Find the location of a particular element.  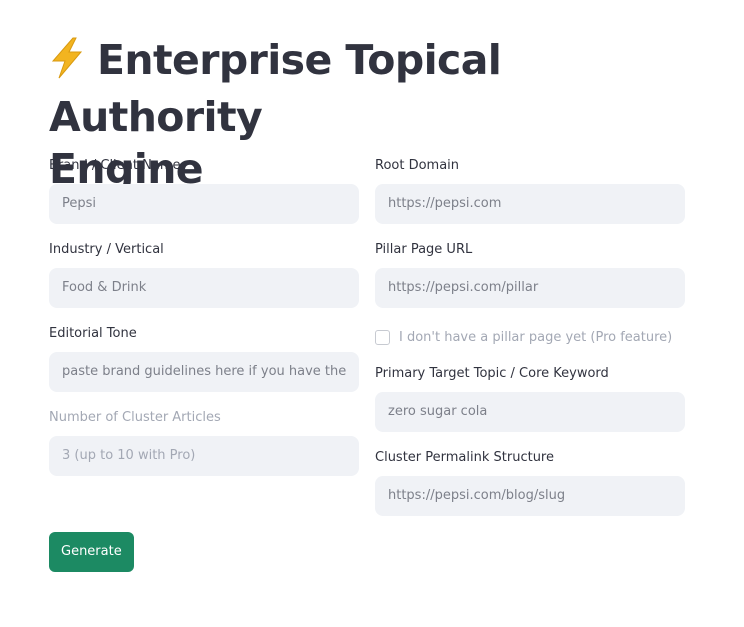

brand-label: Brand / Client Name is located at coordinates (115, 165).